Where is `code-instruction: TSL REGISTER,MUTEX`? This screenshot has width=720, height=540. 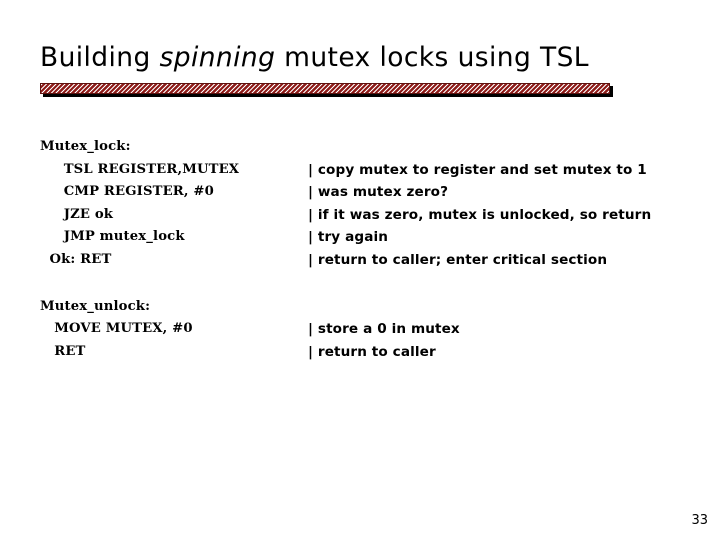 code-instruction: TSL REGISTER,MUTEX is located at coordinates (140, 169).